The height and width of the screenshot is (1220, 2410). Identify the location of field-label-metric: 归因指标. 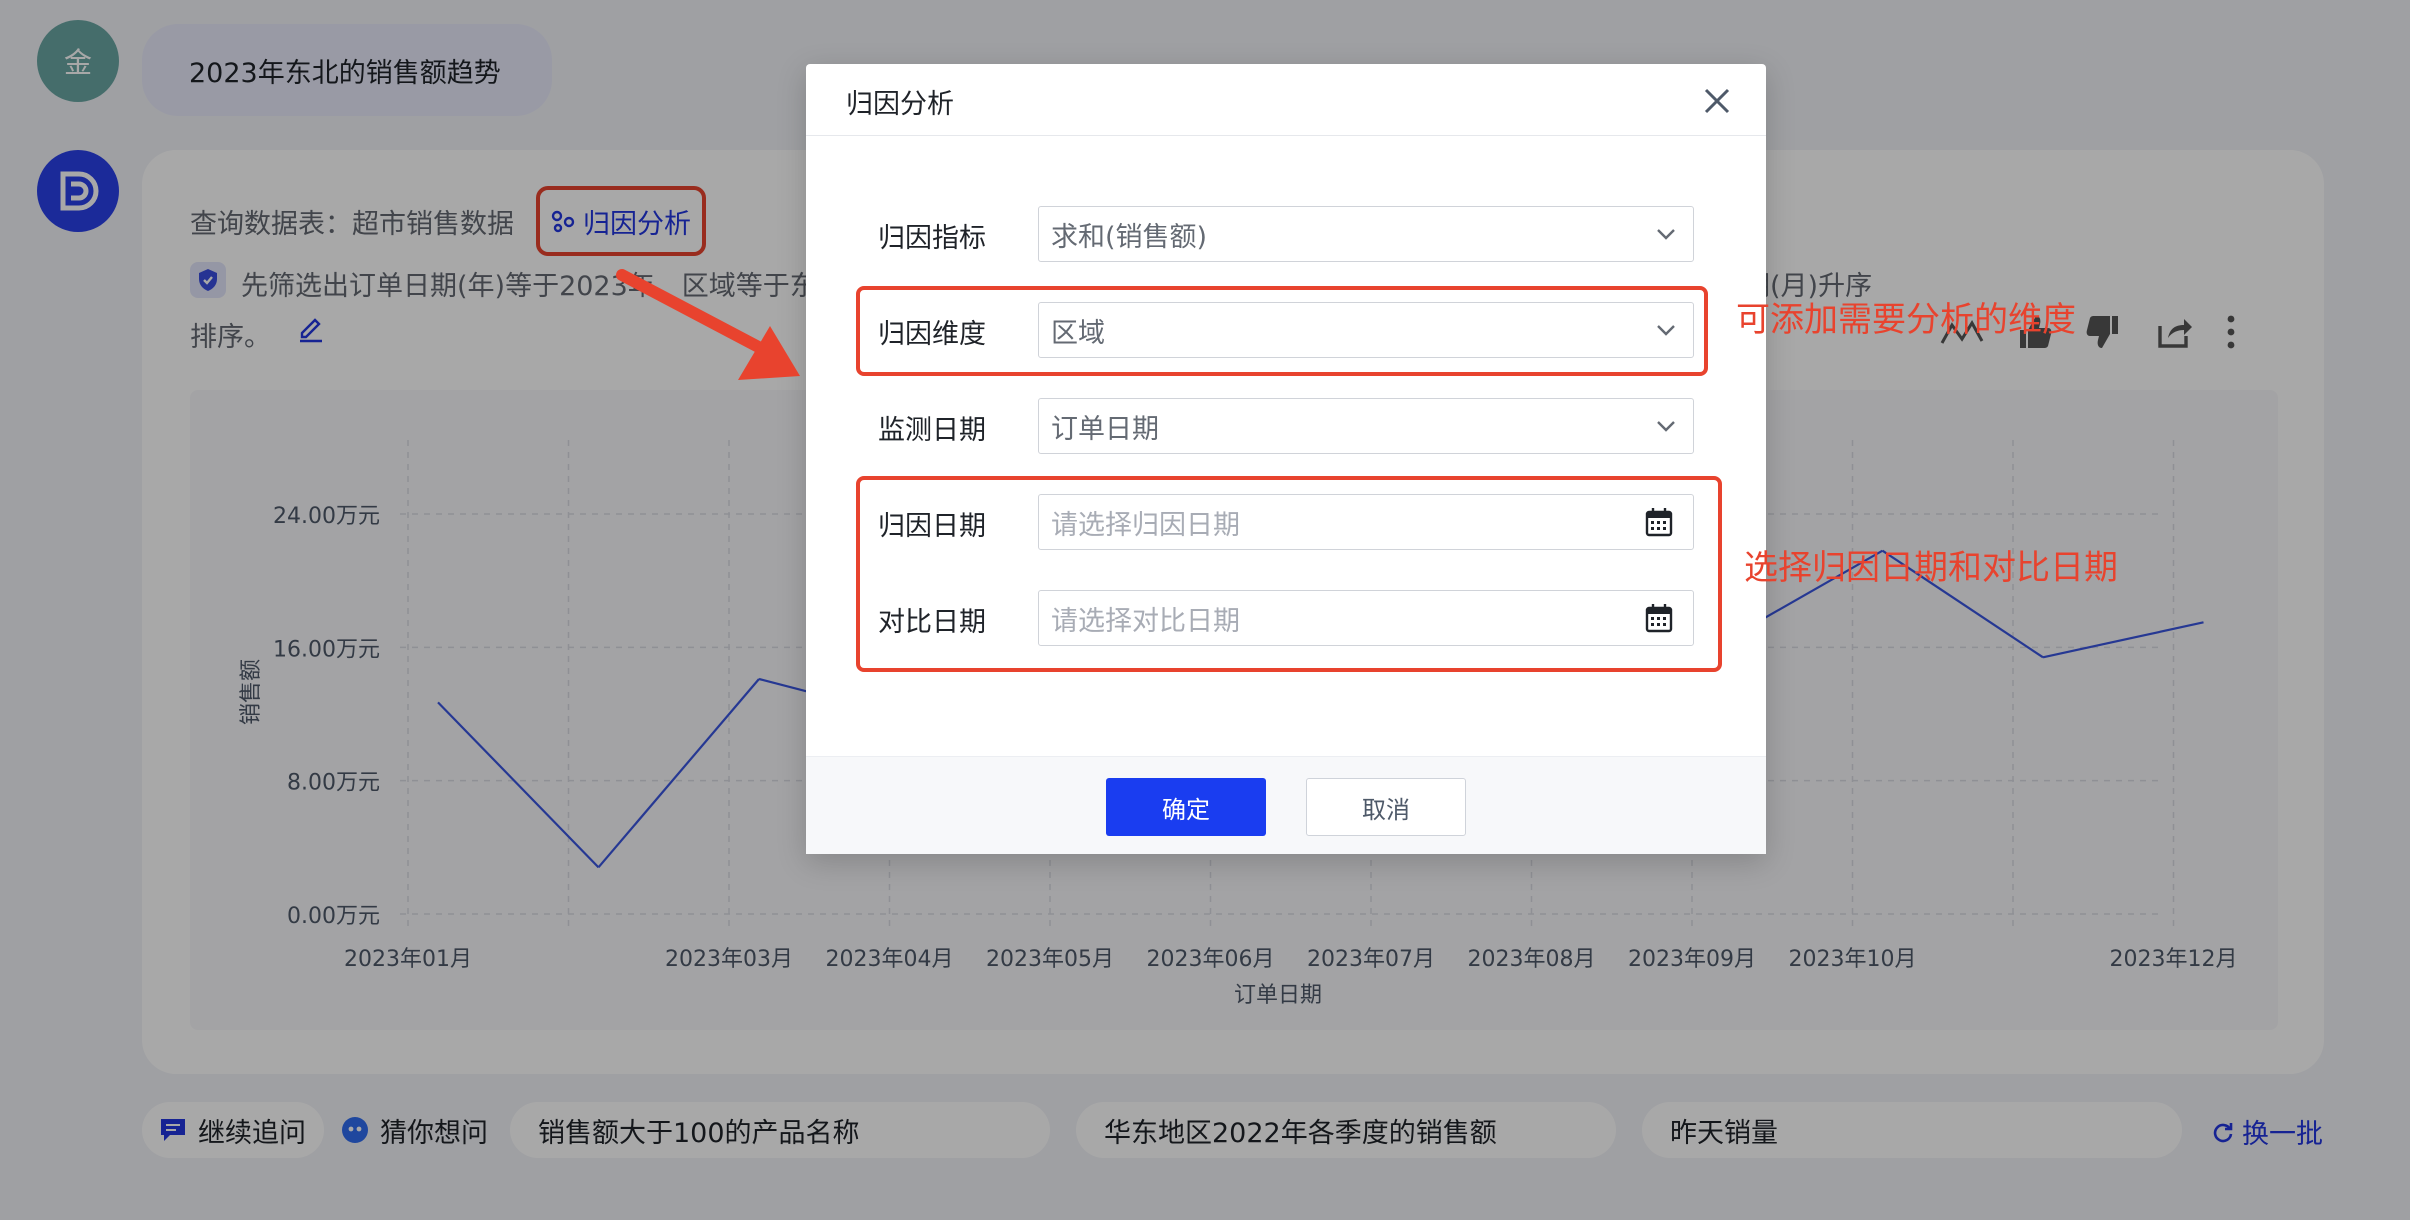
(932, 238).